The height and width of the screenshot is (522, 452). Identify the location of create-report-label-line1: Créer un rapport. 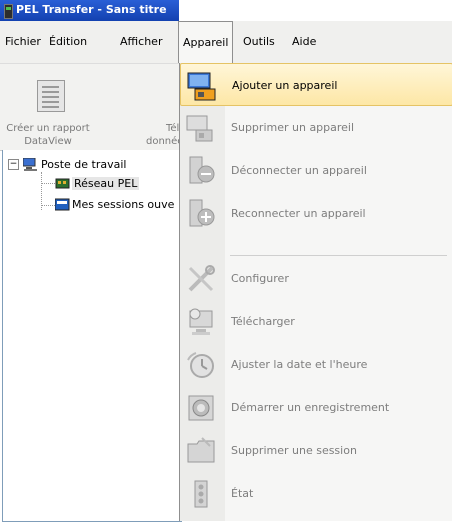
(48, 128).